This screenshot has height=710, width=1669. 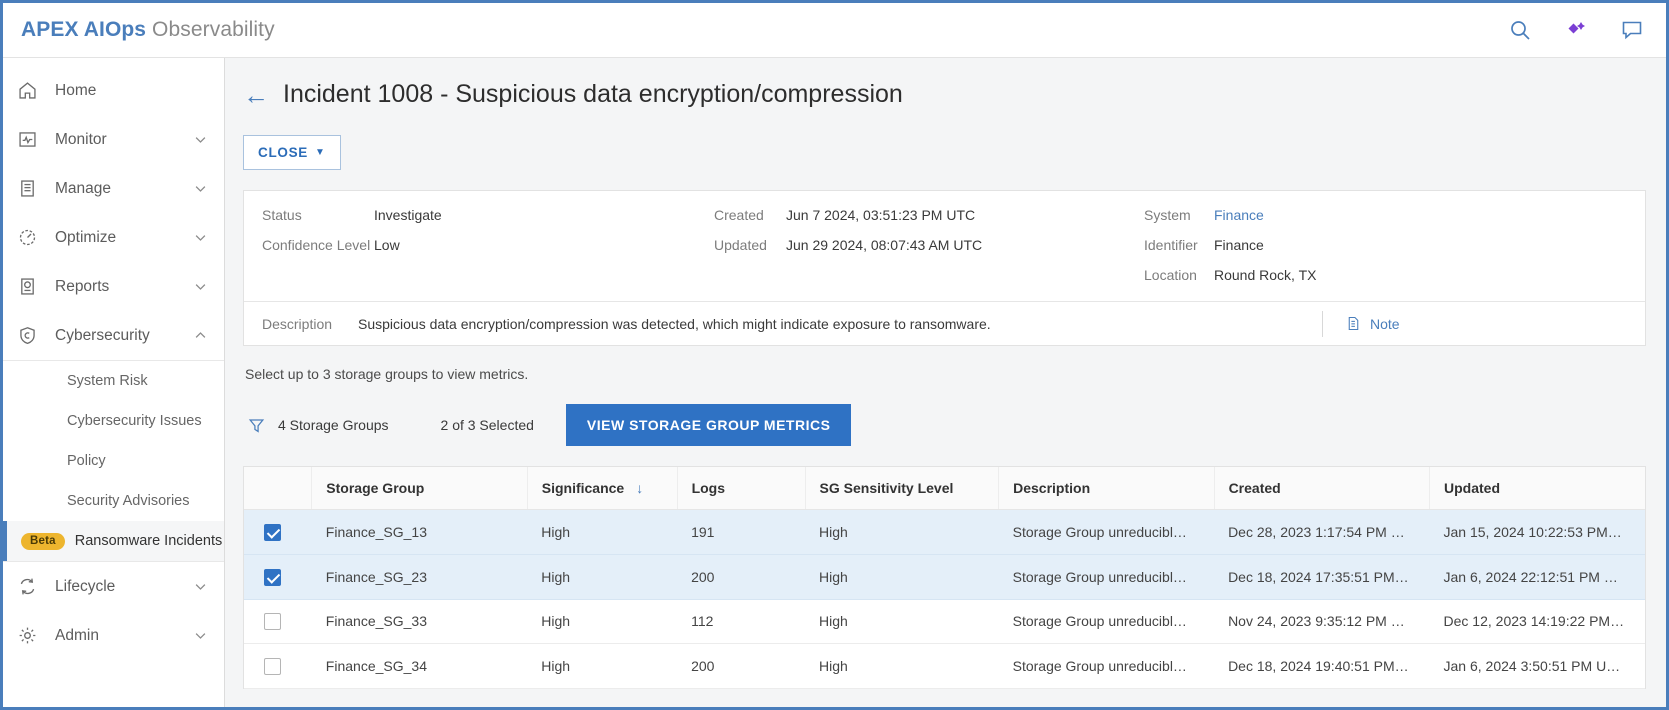 What do you see at coordinates (1632, 30) in the screenshot?
I see `chat-icon` at bounding box center [1632, 30].